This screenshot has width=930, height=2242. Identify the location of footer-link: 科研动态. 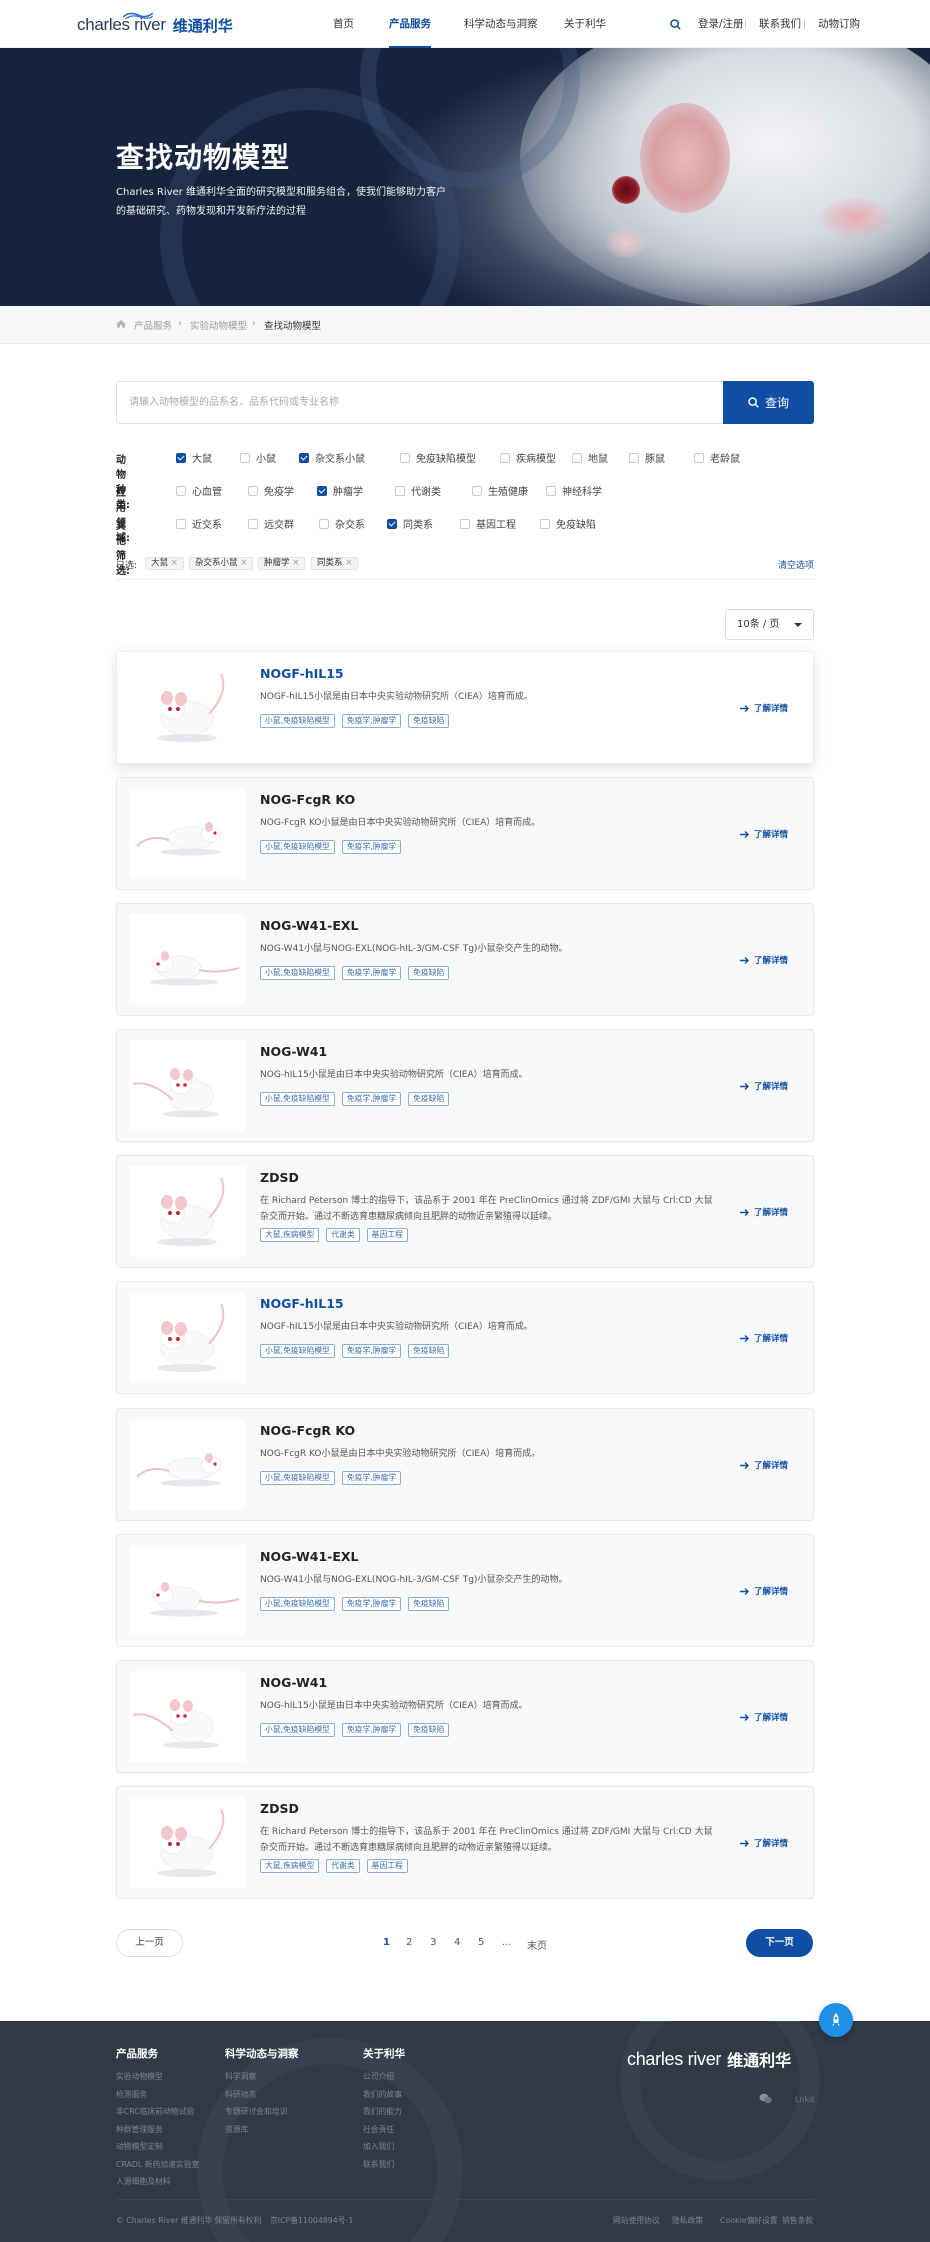
(240, 2094).